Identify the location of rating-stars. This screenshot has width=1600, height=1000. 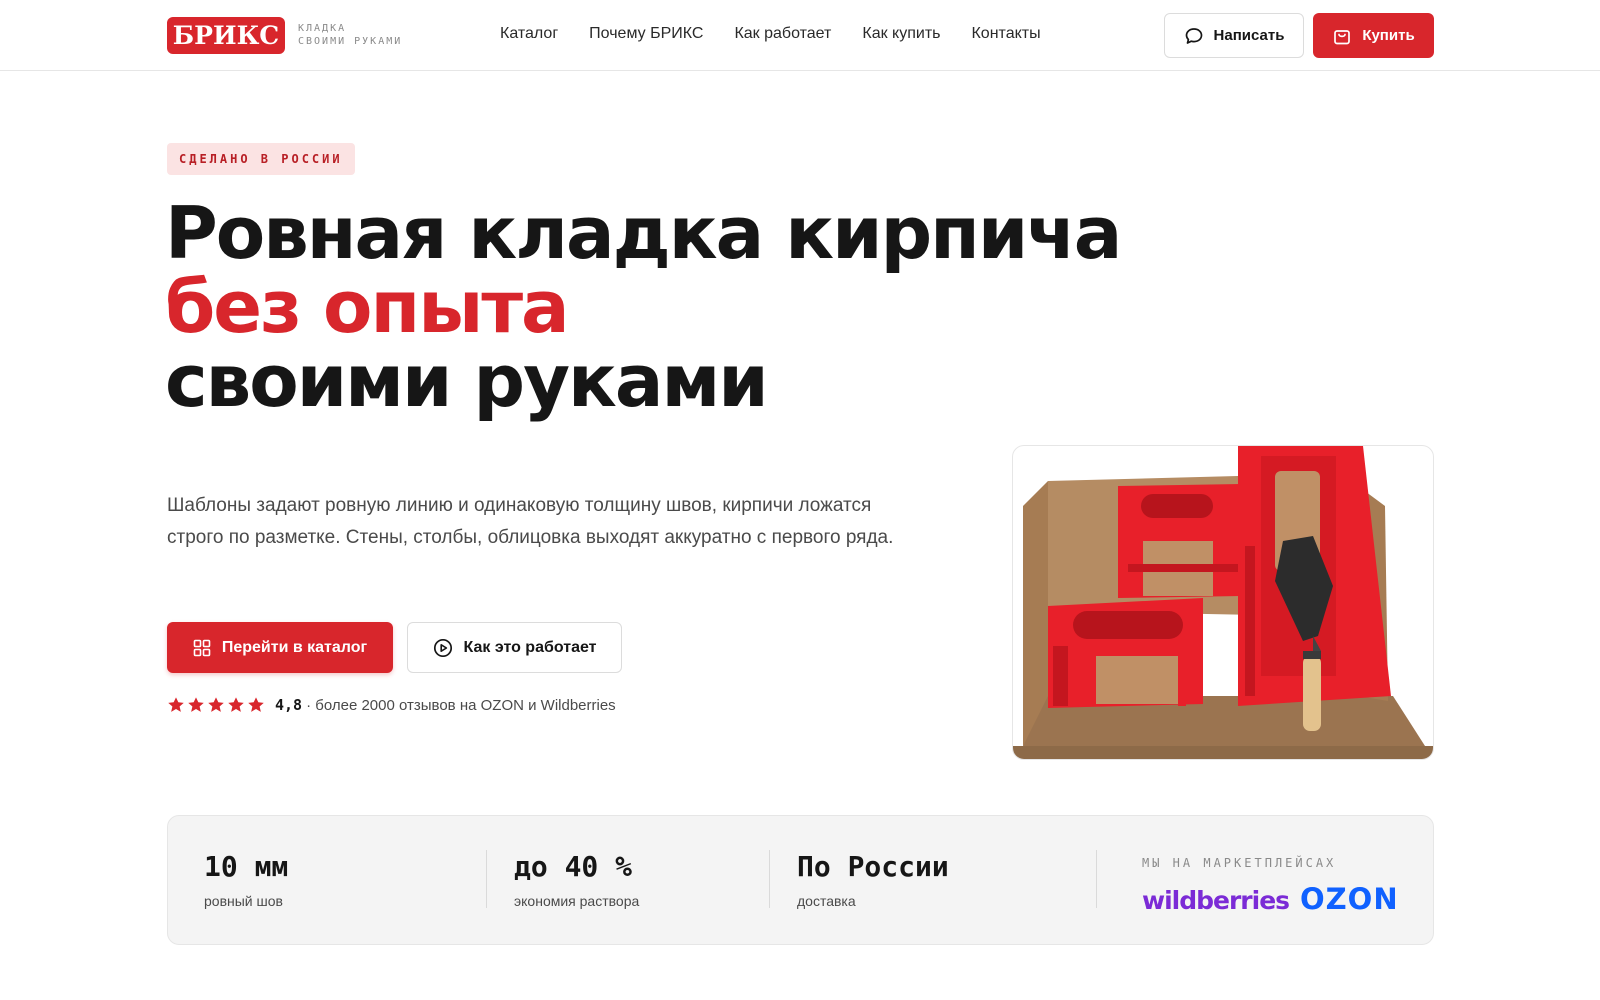
(216, 705).